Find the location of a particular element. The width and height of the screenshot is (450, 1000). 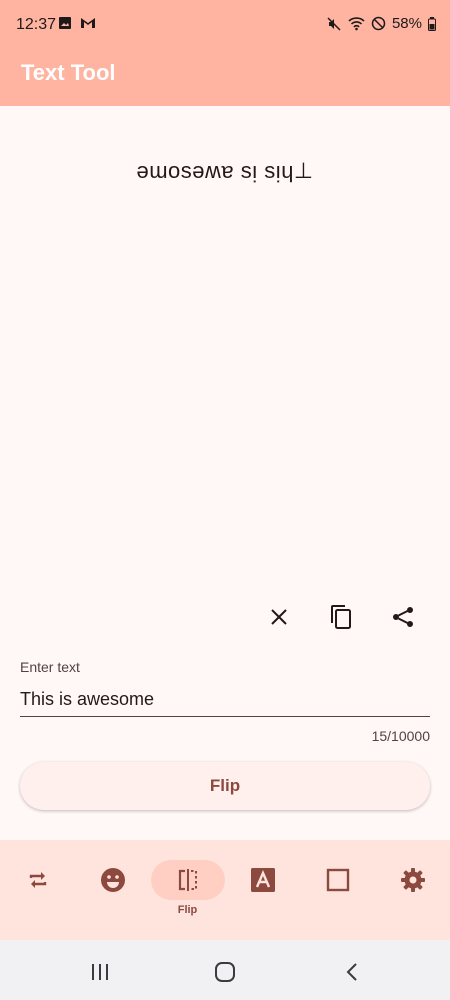

clear-button is located at coordinates (279, 617).